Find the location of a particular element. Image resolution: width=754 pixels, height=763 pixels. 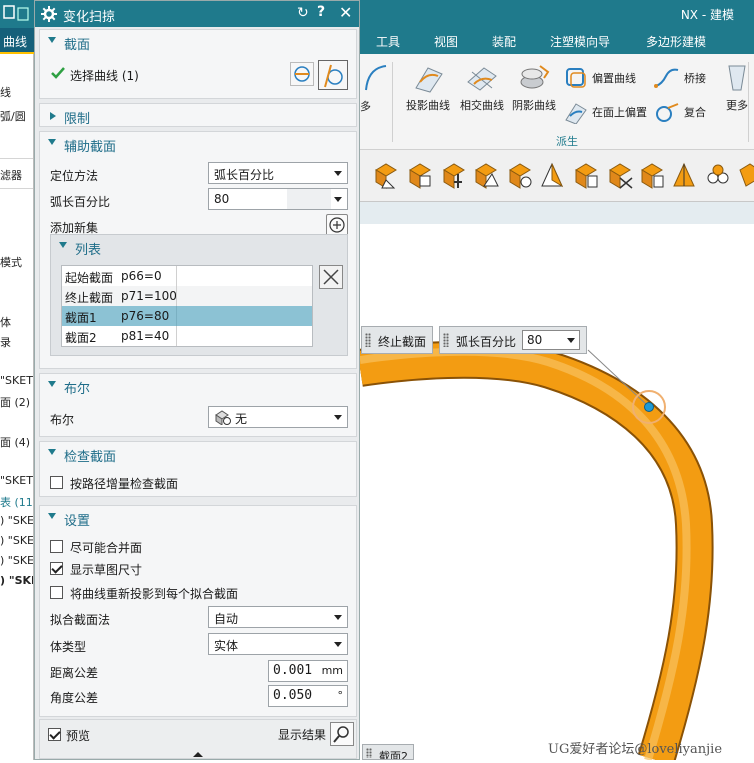

arc-pct-label: 弧长百分比 is located at coordinates (80, 202).